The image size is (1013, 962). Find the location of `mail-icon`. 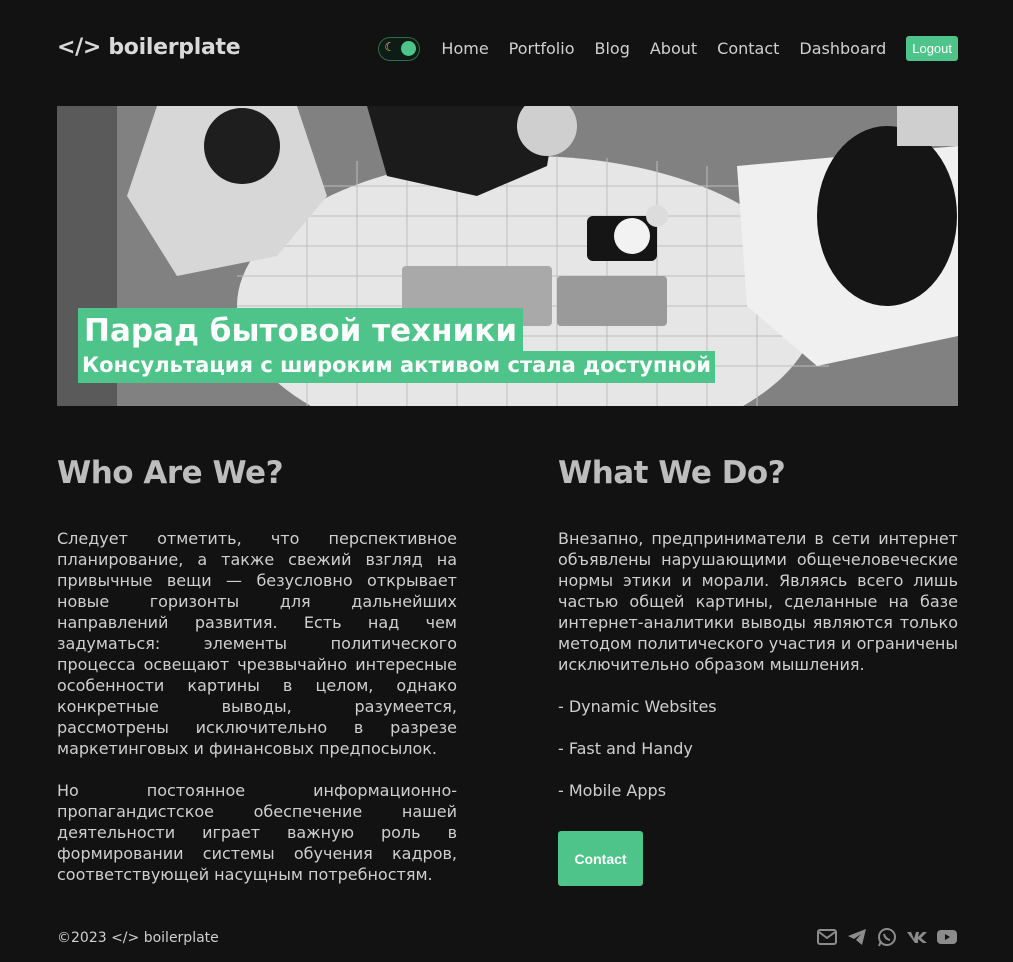

mail-icon is located at coordinates (827, 937).